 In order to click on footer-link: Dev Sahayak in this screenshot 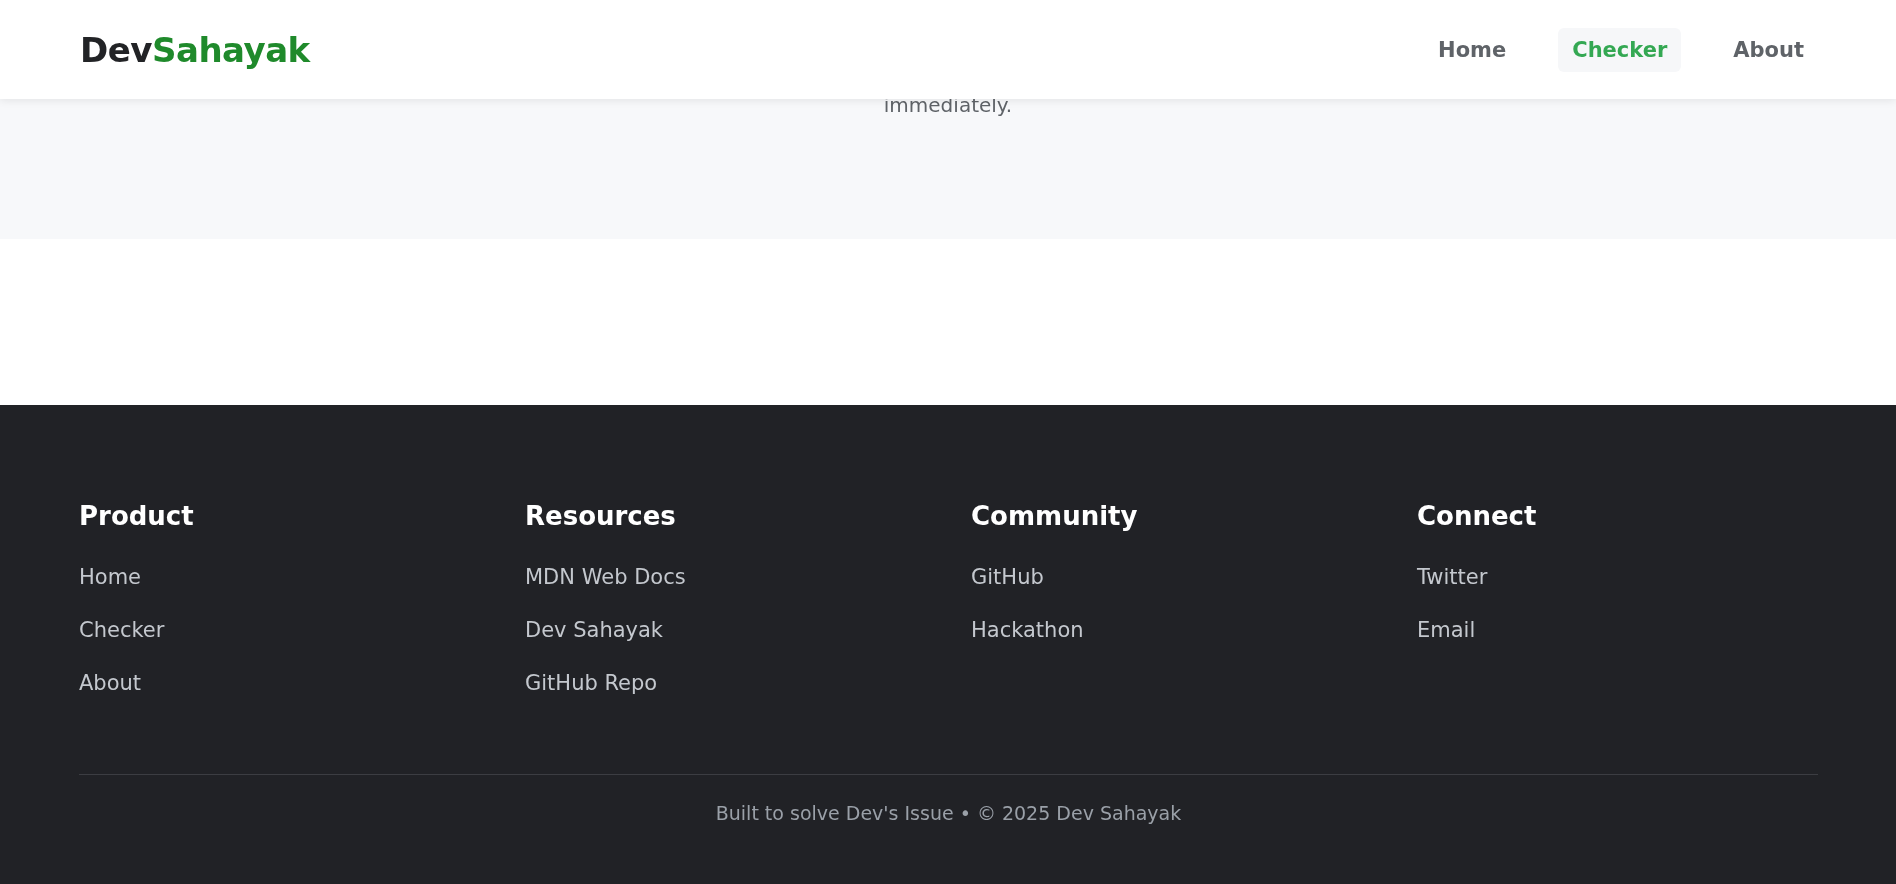, I will do `click(594, 630)`.